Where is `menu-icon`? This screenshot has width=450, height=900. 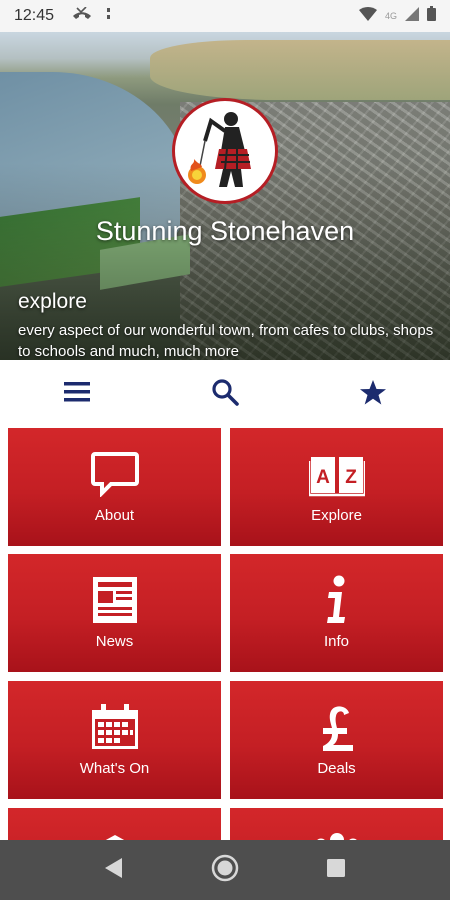
menu-icon is located at coordinates (77, 392).